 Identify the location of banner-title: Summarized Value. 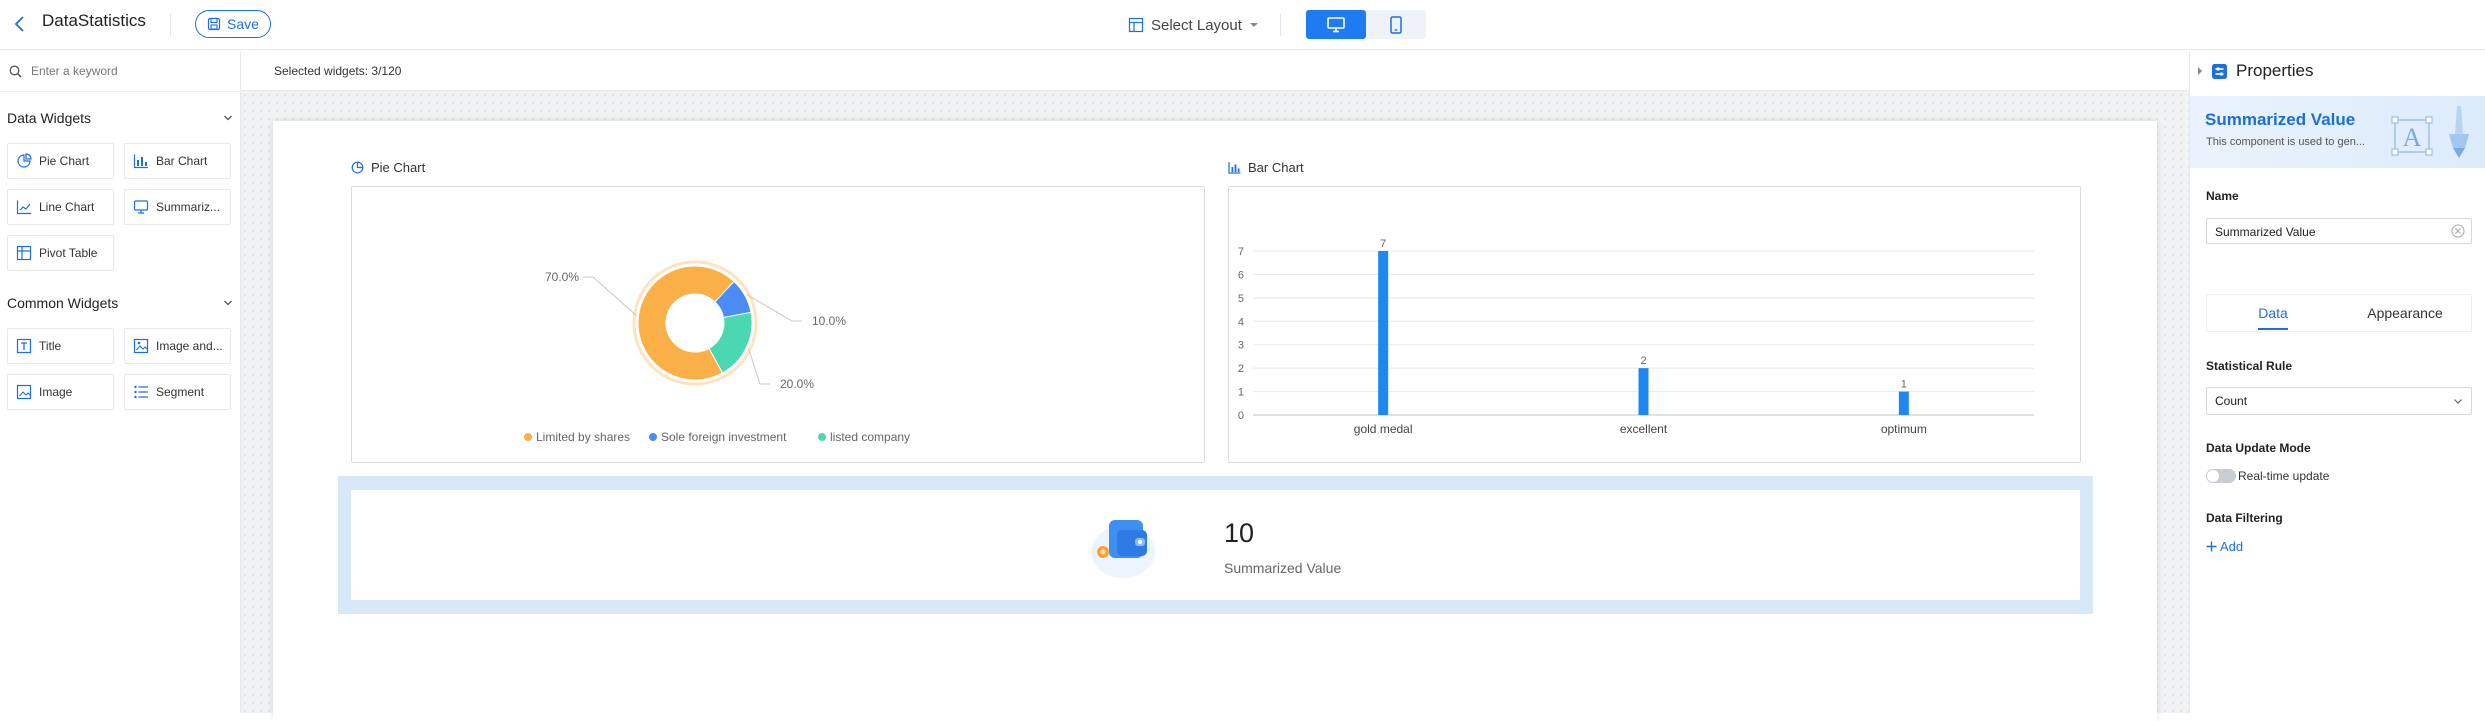
(2280, 119).